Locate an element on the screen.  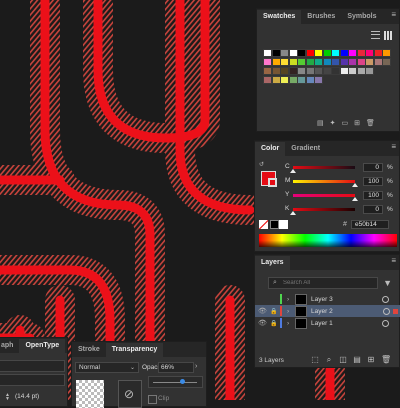
channel-thumb-k is located at coordinates (293, 213).